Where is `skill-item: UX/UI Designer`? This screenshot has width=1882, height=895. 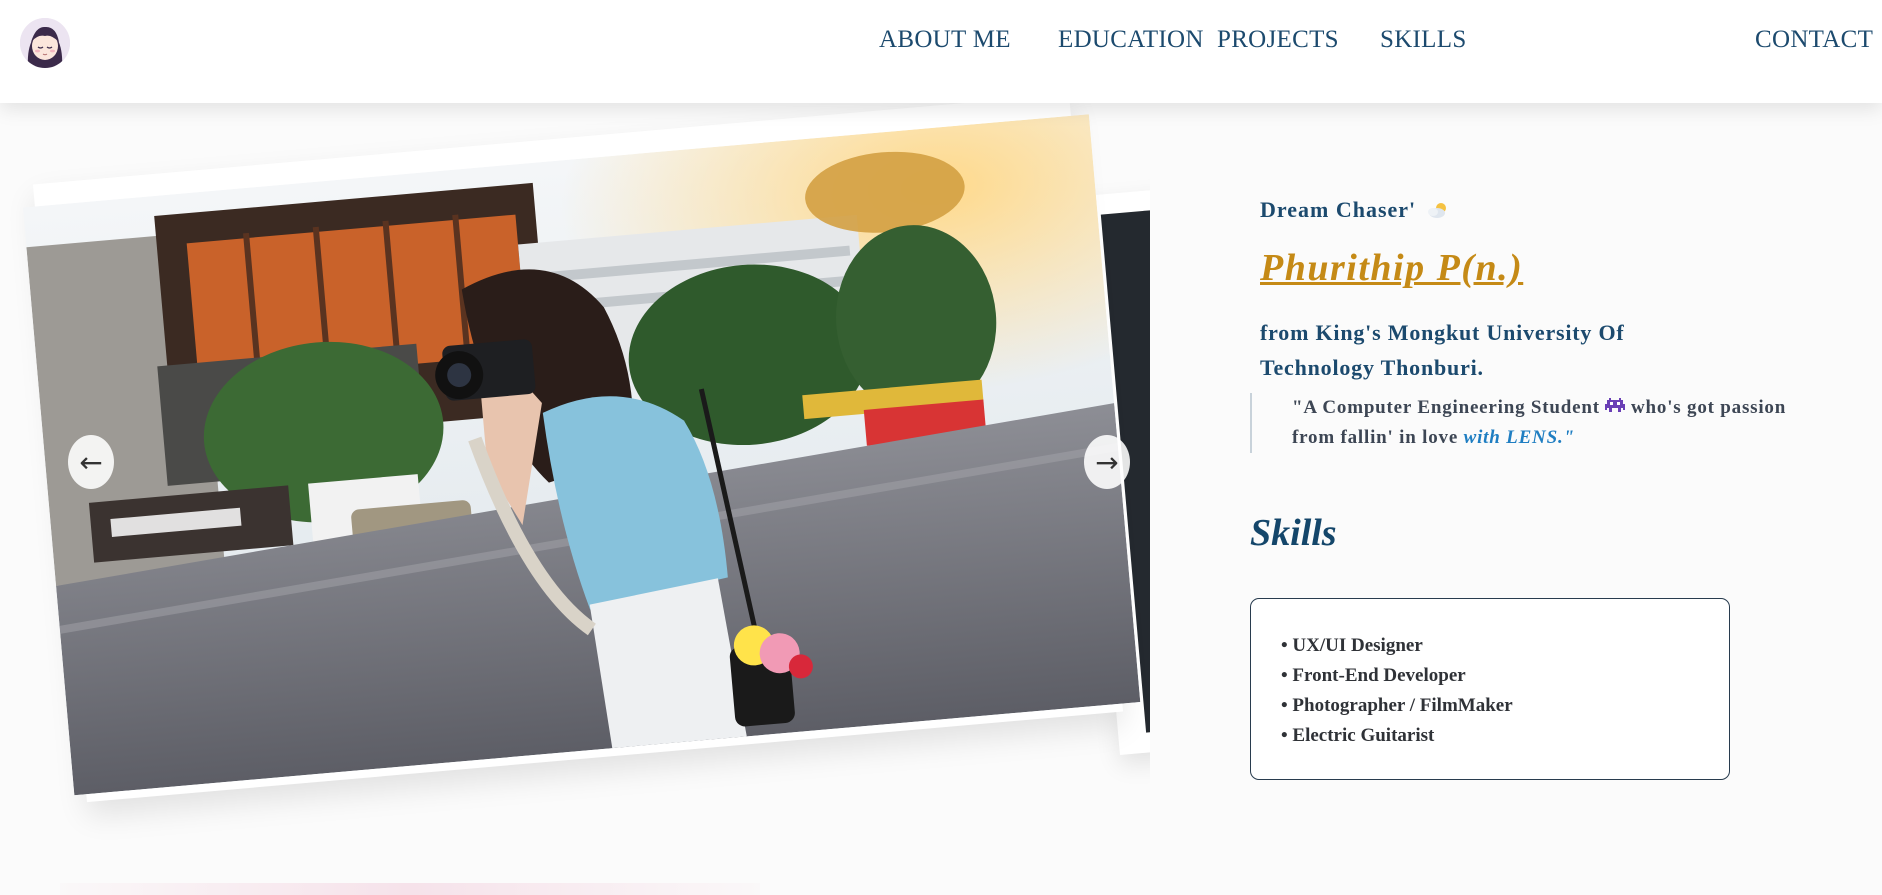
skill-item: UX/UI Designer is located at coordinates (1505, 646).